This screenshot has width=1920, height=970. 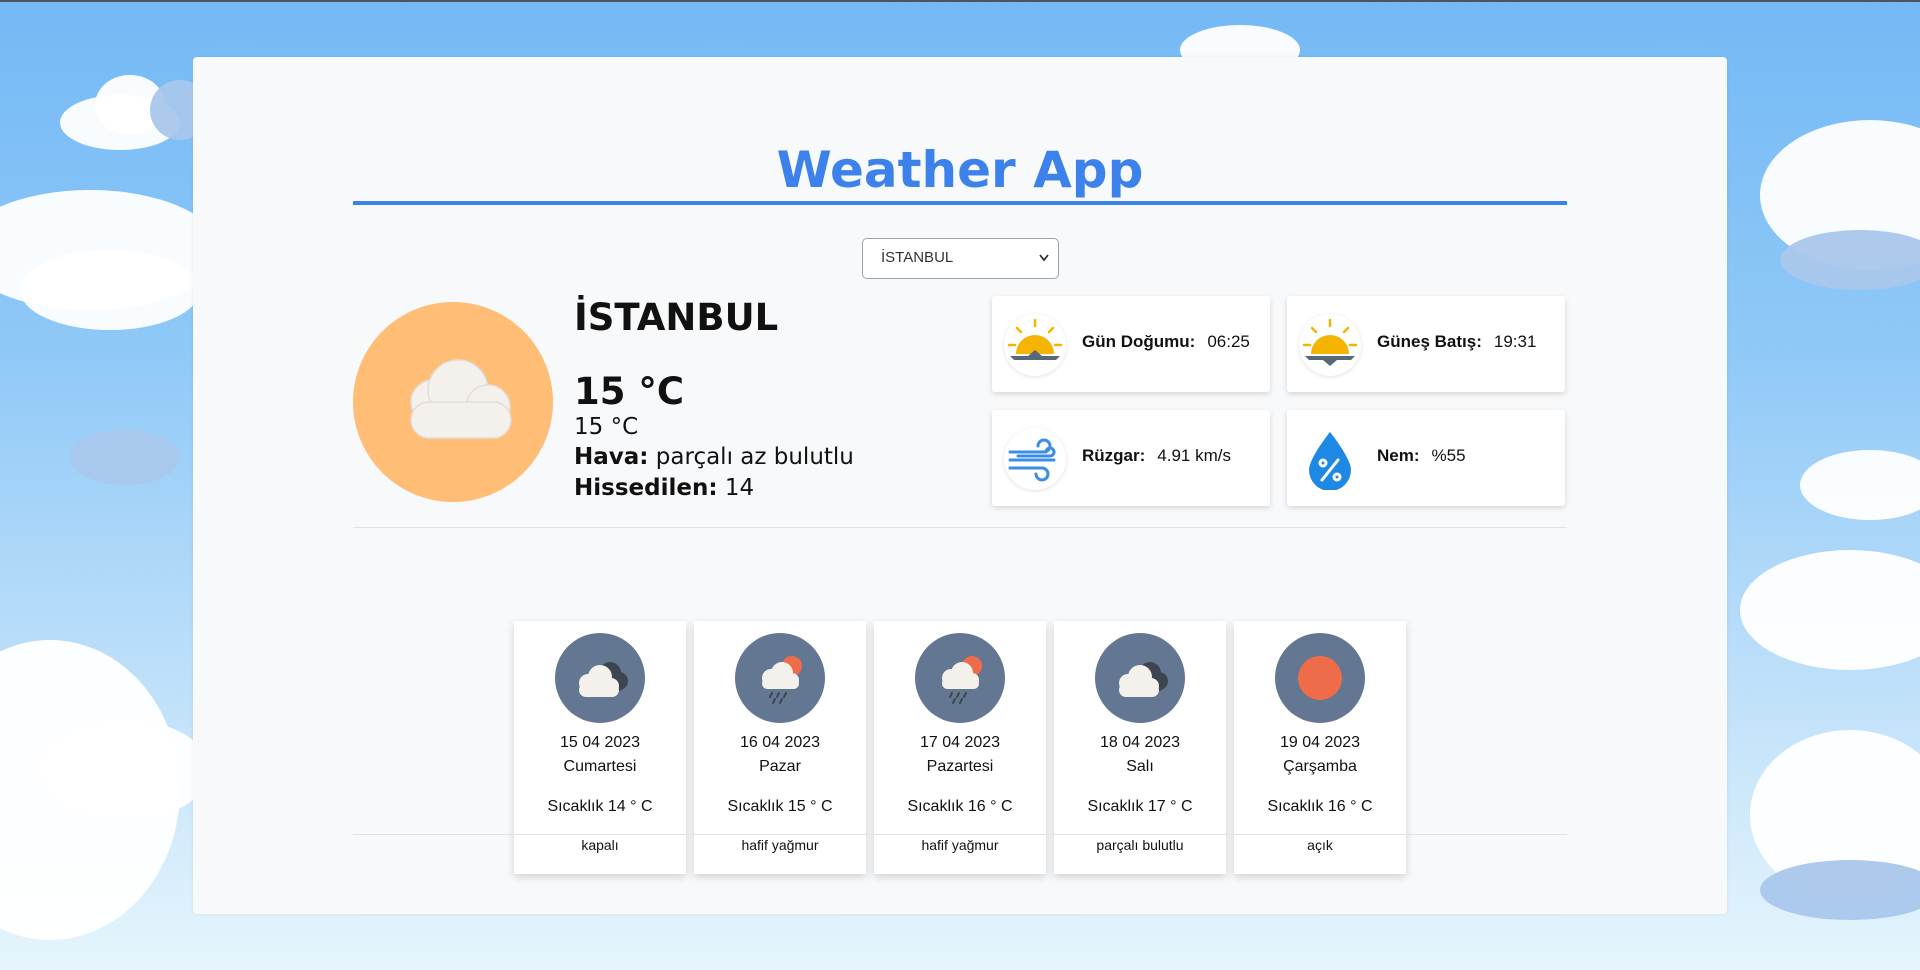 What do you see at coordinates (1320, 742) in the screenshot?
I see `forecast-date: 19 04 2023` at bounding box center [1320, 742].